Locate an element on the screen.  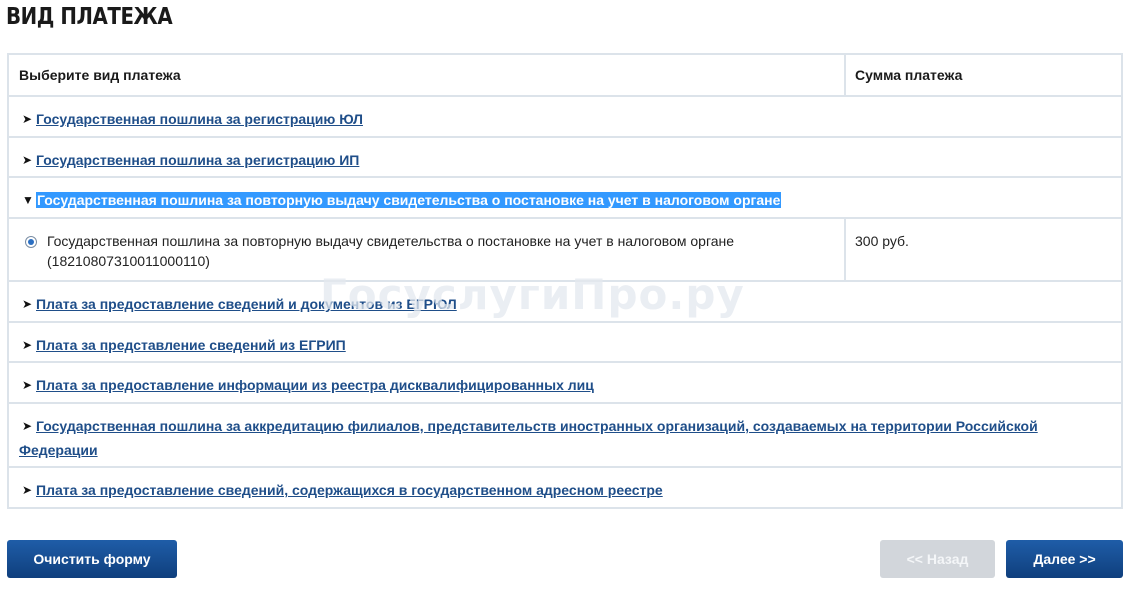
clear-form-button: Очистить форму is located at coordinates (92, 559).